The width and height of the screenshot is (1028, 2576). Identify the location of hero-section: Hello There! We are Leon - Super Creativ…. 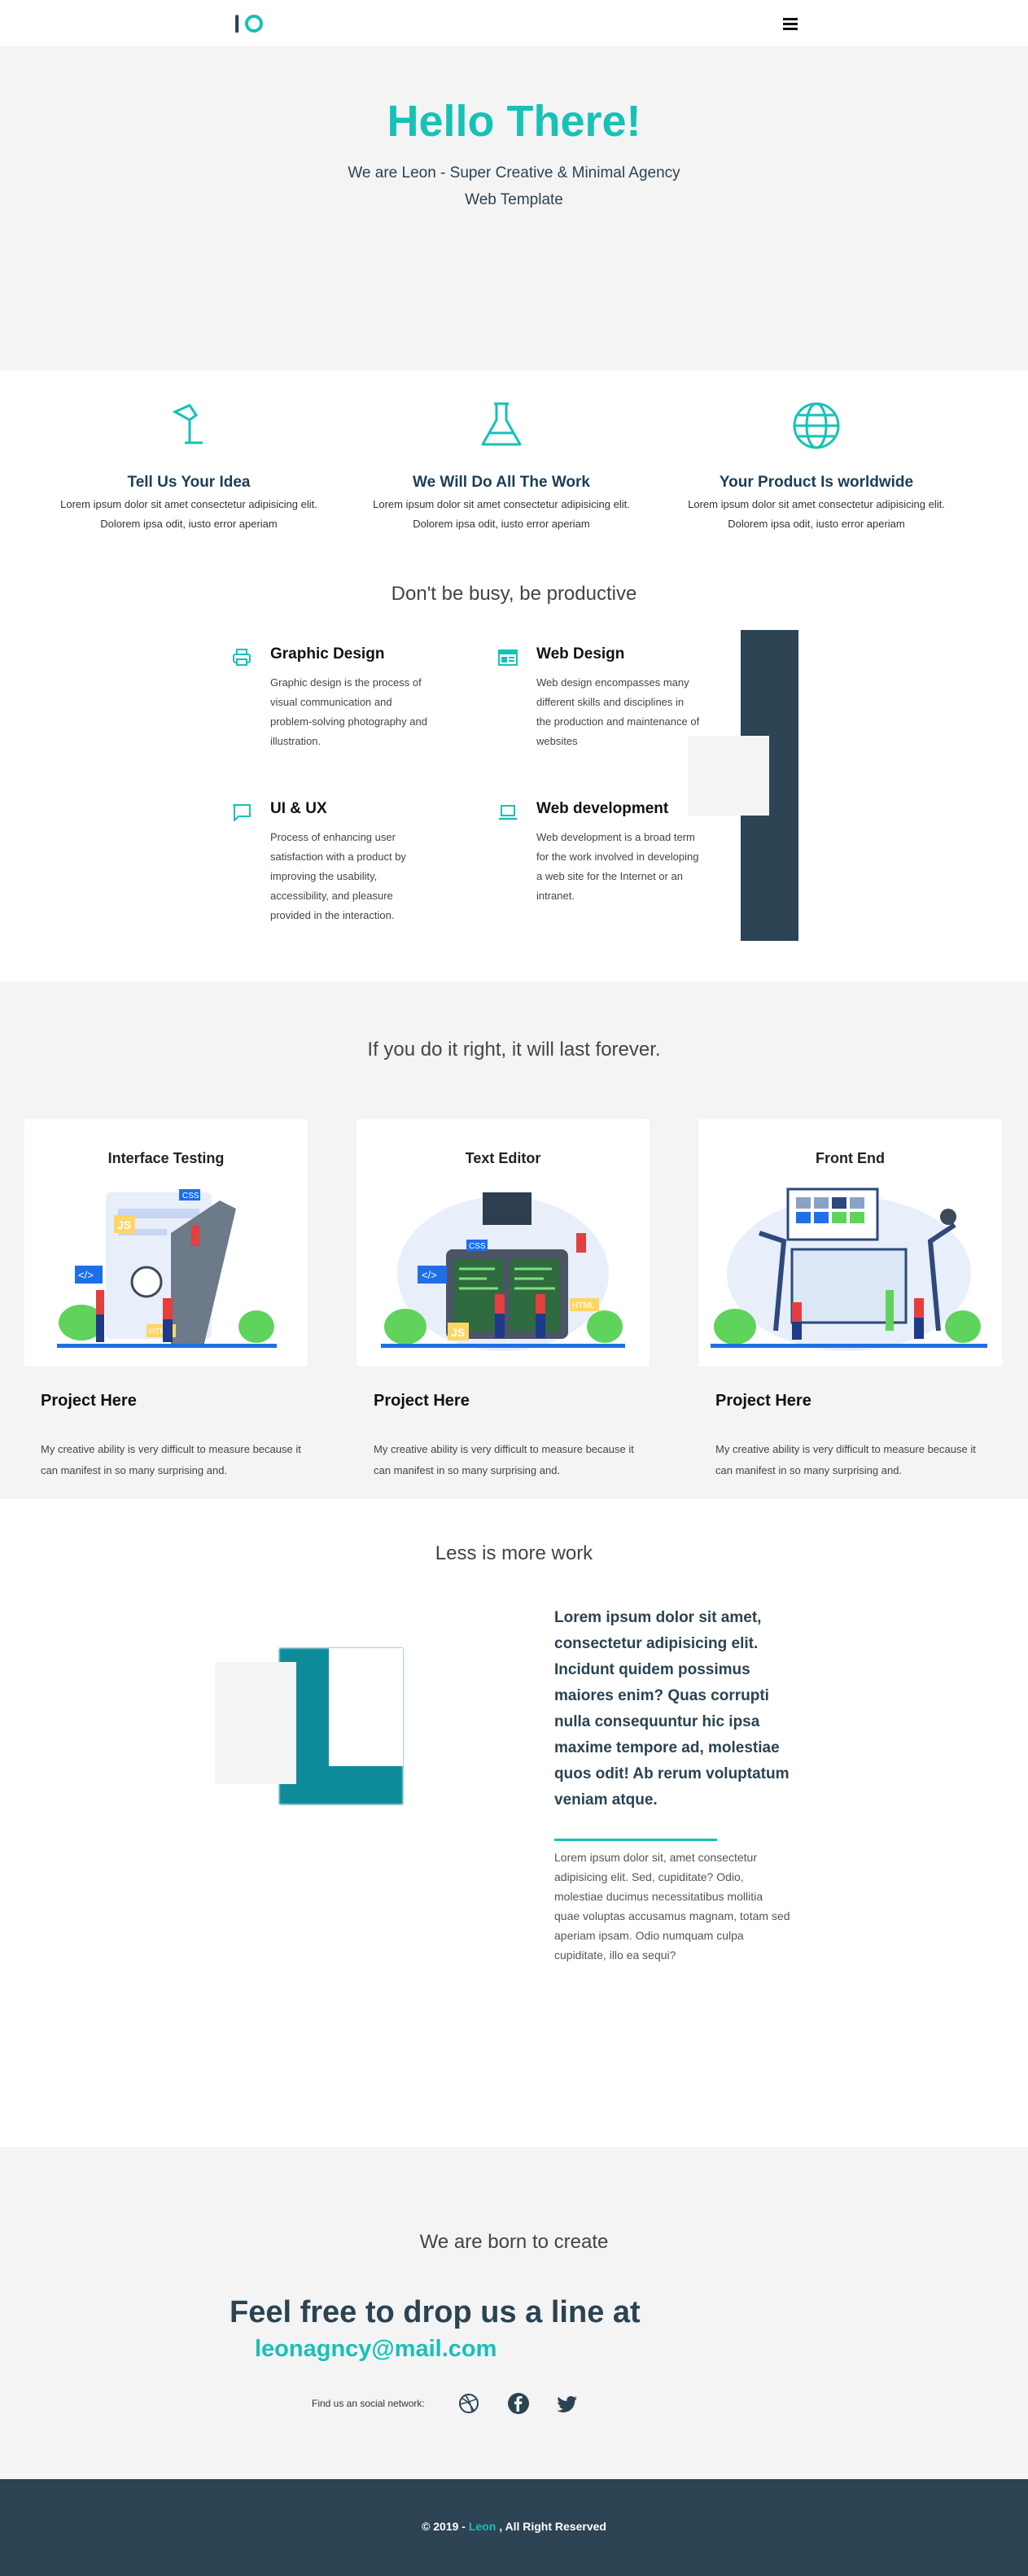
(514, 208).